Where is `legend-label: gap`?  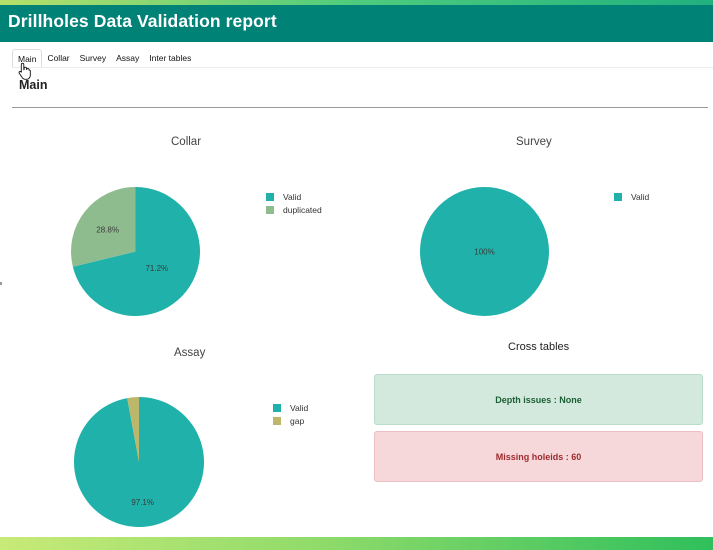
legend-label: gap is located at coordinates (297, 420).